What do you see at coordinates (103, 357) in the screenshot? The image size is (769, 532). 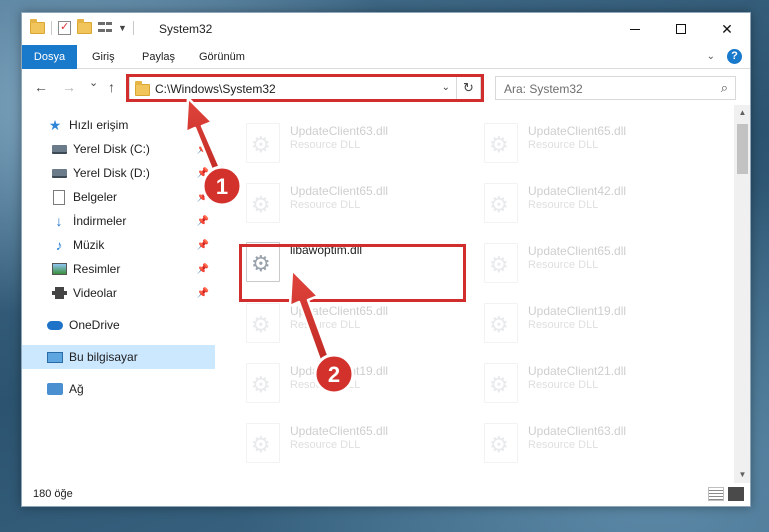 I see `sidebar-item-label: Bu bilgisayar` at bounding box center [103, 357].